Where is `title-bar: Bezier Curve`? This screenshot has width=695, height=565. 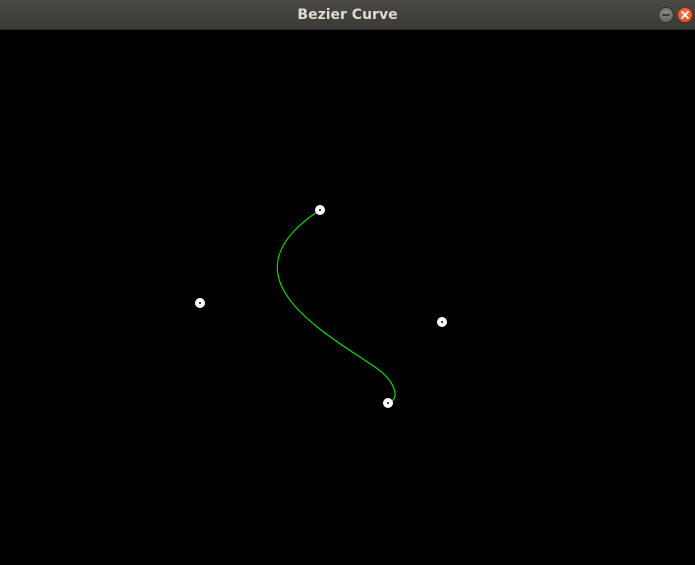
title-bar: Bezier Curve is located at coordinates (347, 15).